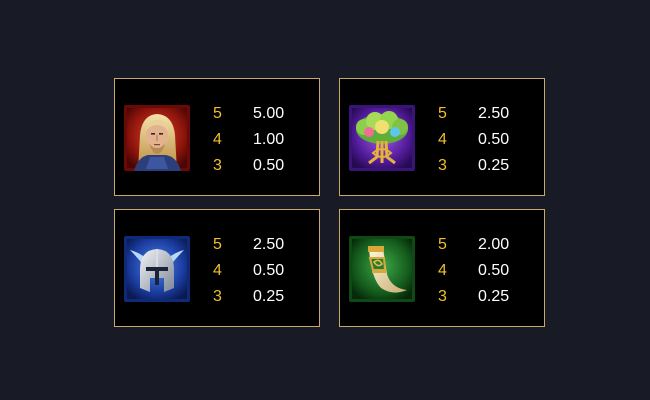 The height and width of the screenshot is (400, 650). I want to click on thor-portrait-icon, so click(157, 138).